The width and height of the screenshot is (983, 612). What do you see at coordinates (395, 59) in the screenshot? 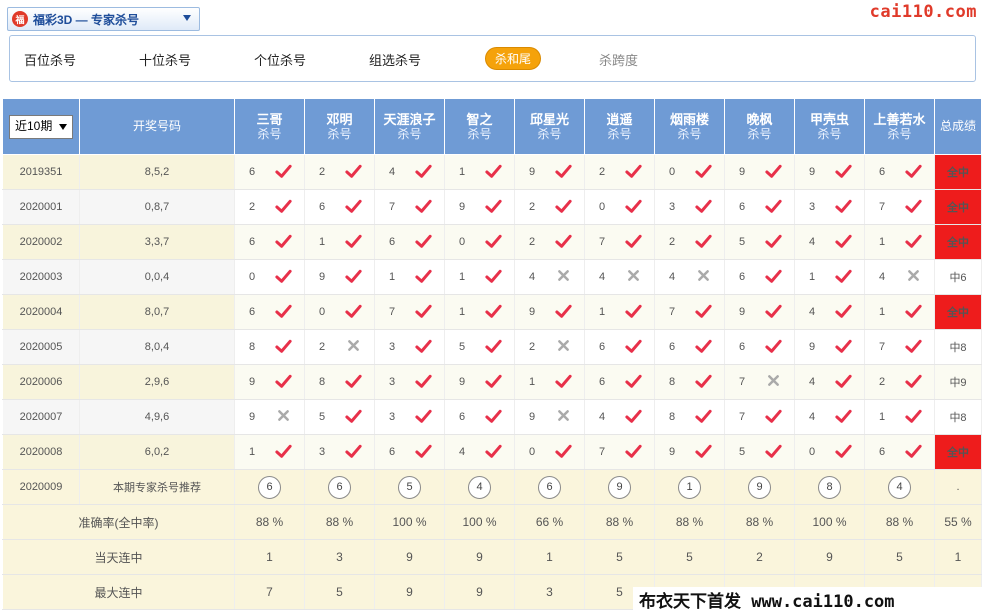
I see `tab-group-kill: 组选杀号` at bounding box center [395, 59].